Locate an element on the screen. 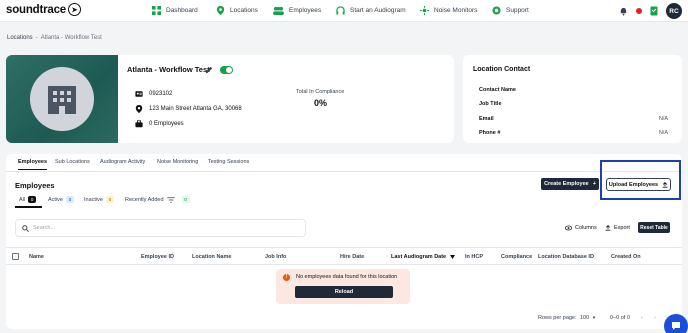 The height and width of the screenshot is (333, 688). filter-recently-added: Recently Added 0 is located at coordinates (157, 199).